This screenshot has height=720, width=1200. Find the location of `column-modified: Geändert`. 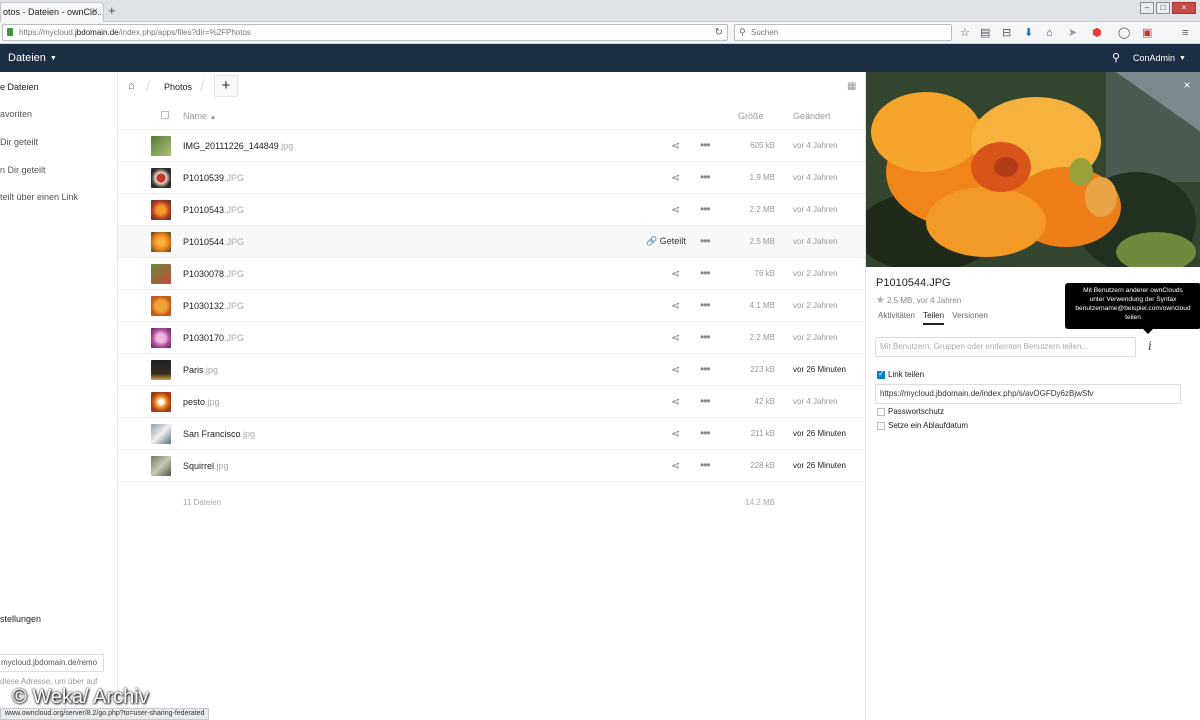

column-modified: Geändert is located at coordinates (812, 116).